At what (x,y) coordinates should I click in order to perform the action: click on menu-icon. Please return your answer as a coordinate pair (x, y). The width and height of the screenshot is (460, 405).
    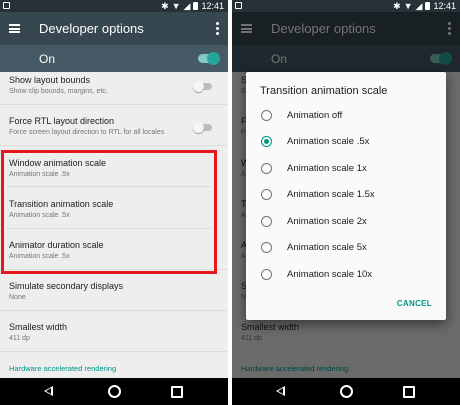
    Looking at the image, I should click on (14, 28).